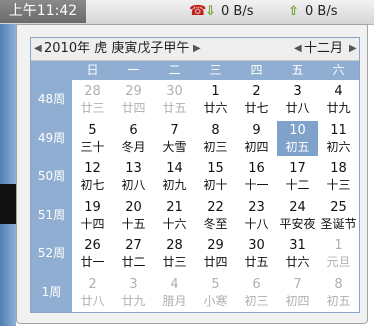 This screenshot has width=374, height=326. Describe the element at coordinates (338, 108) in the screenshot. I see `lunar-date: 廿九` at that location.